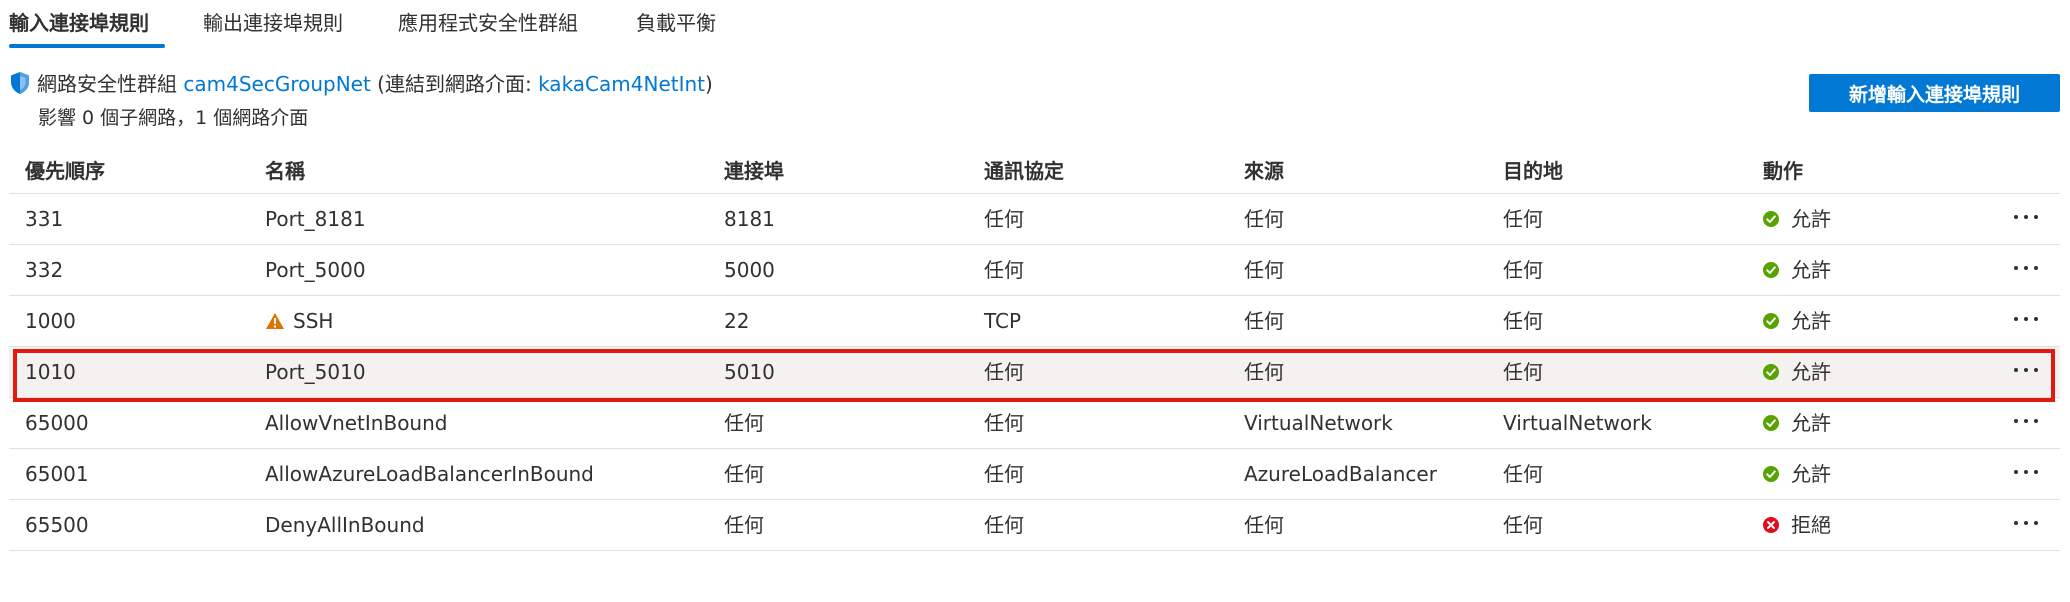 The image size is (2070, 602). I want to click on shield-icon, so click(20, 83).